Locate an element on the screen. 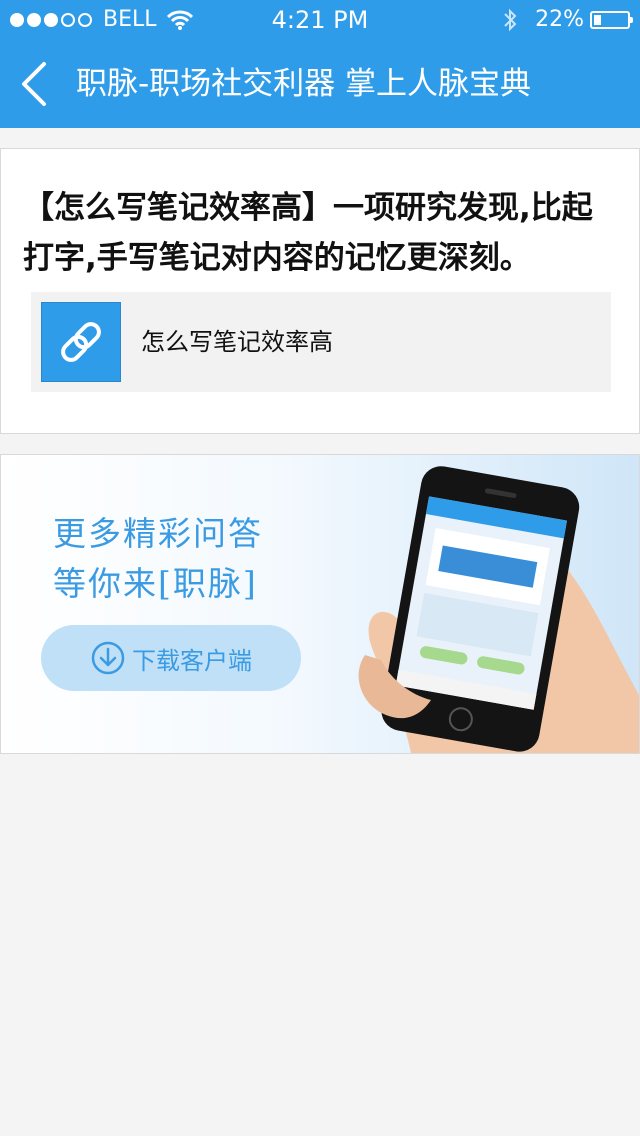  download-arrow-icon is located at coordinates (108, 658).